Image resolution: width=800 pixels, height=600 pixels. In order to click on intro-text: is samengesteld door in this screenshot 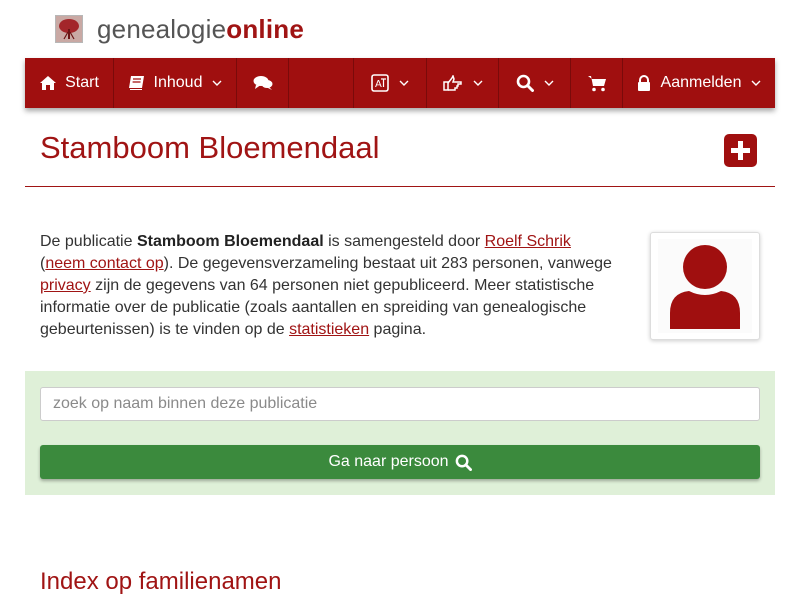, I will do `click(404, 241)`.